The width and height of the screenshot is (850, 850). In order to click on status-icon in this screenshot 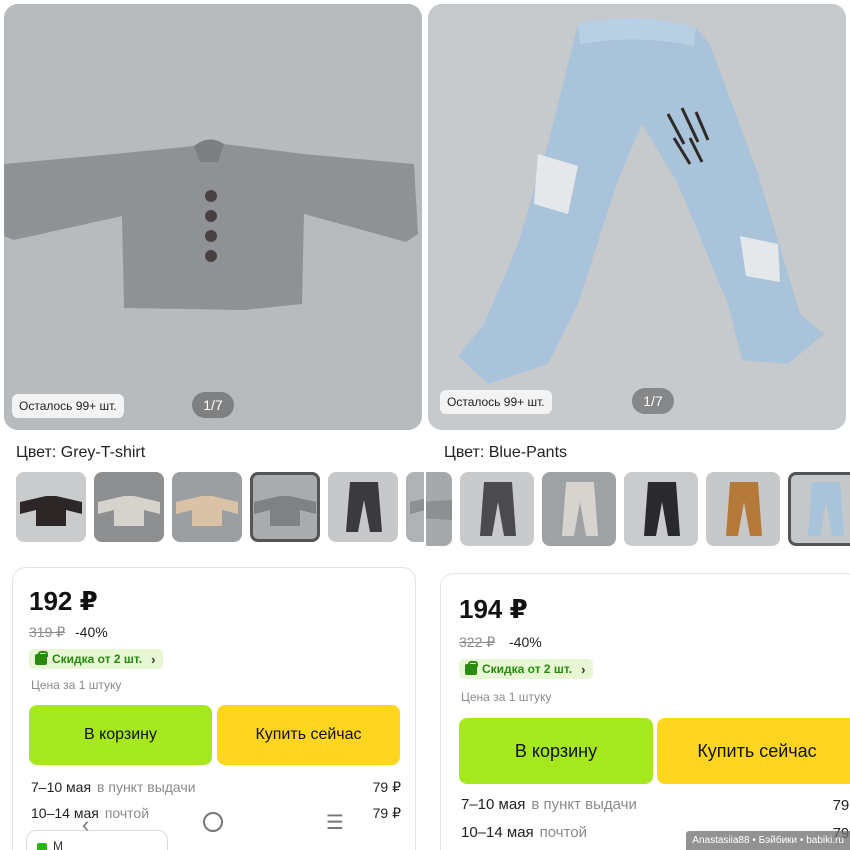, I will do `click(42, 846)`.